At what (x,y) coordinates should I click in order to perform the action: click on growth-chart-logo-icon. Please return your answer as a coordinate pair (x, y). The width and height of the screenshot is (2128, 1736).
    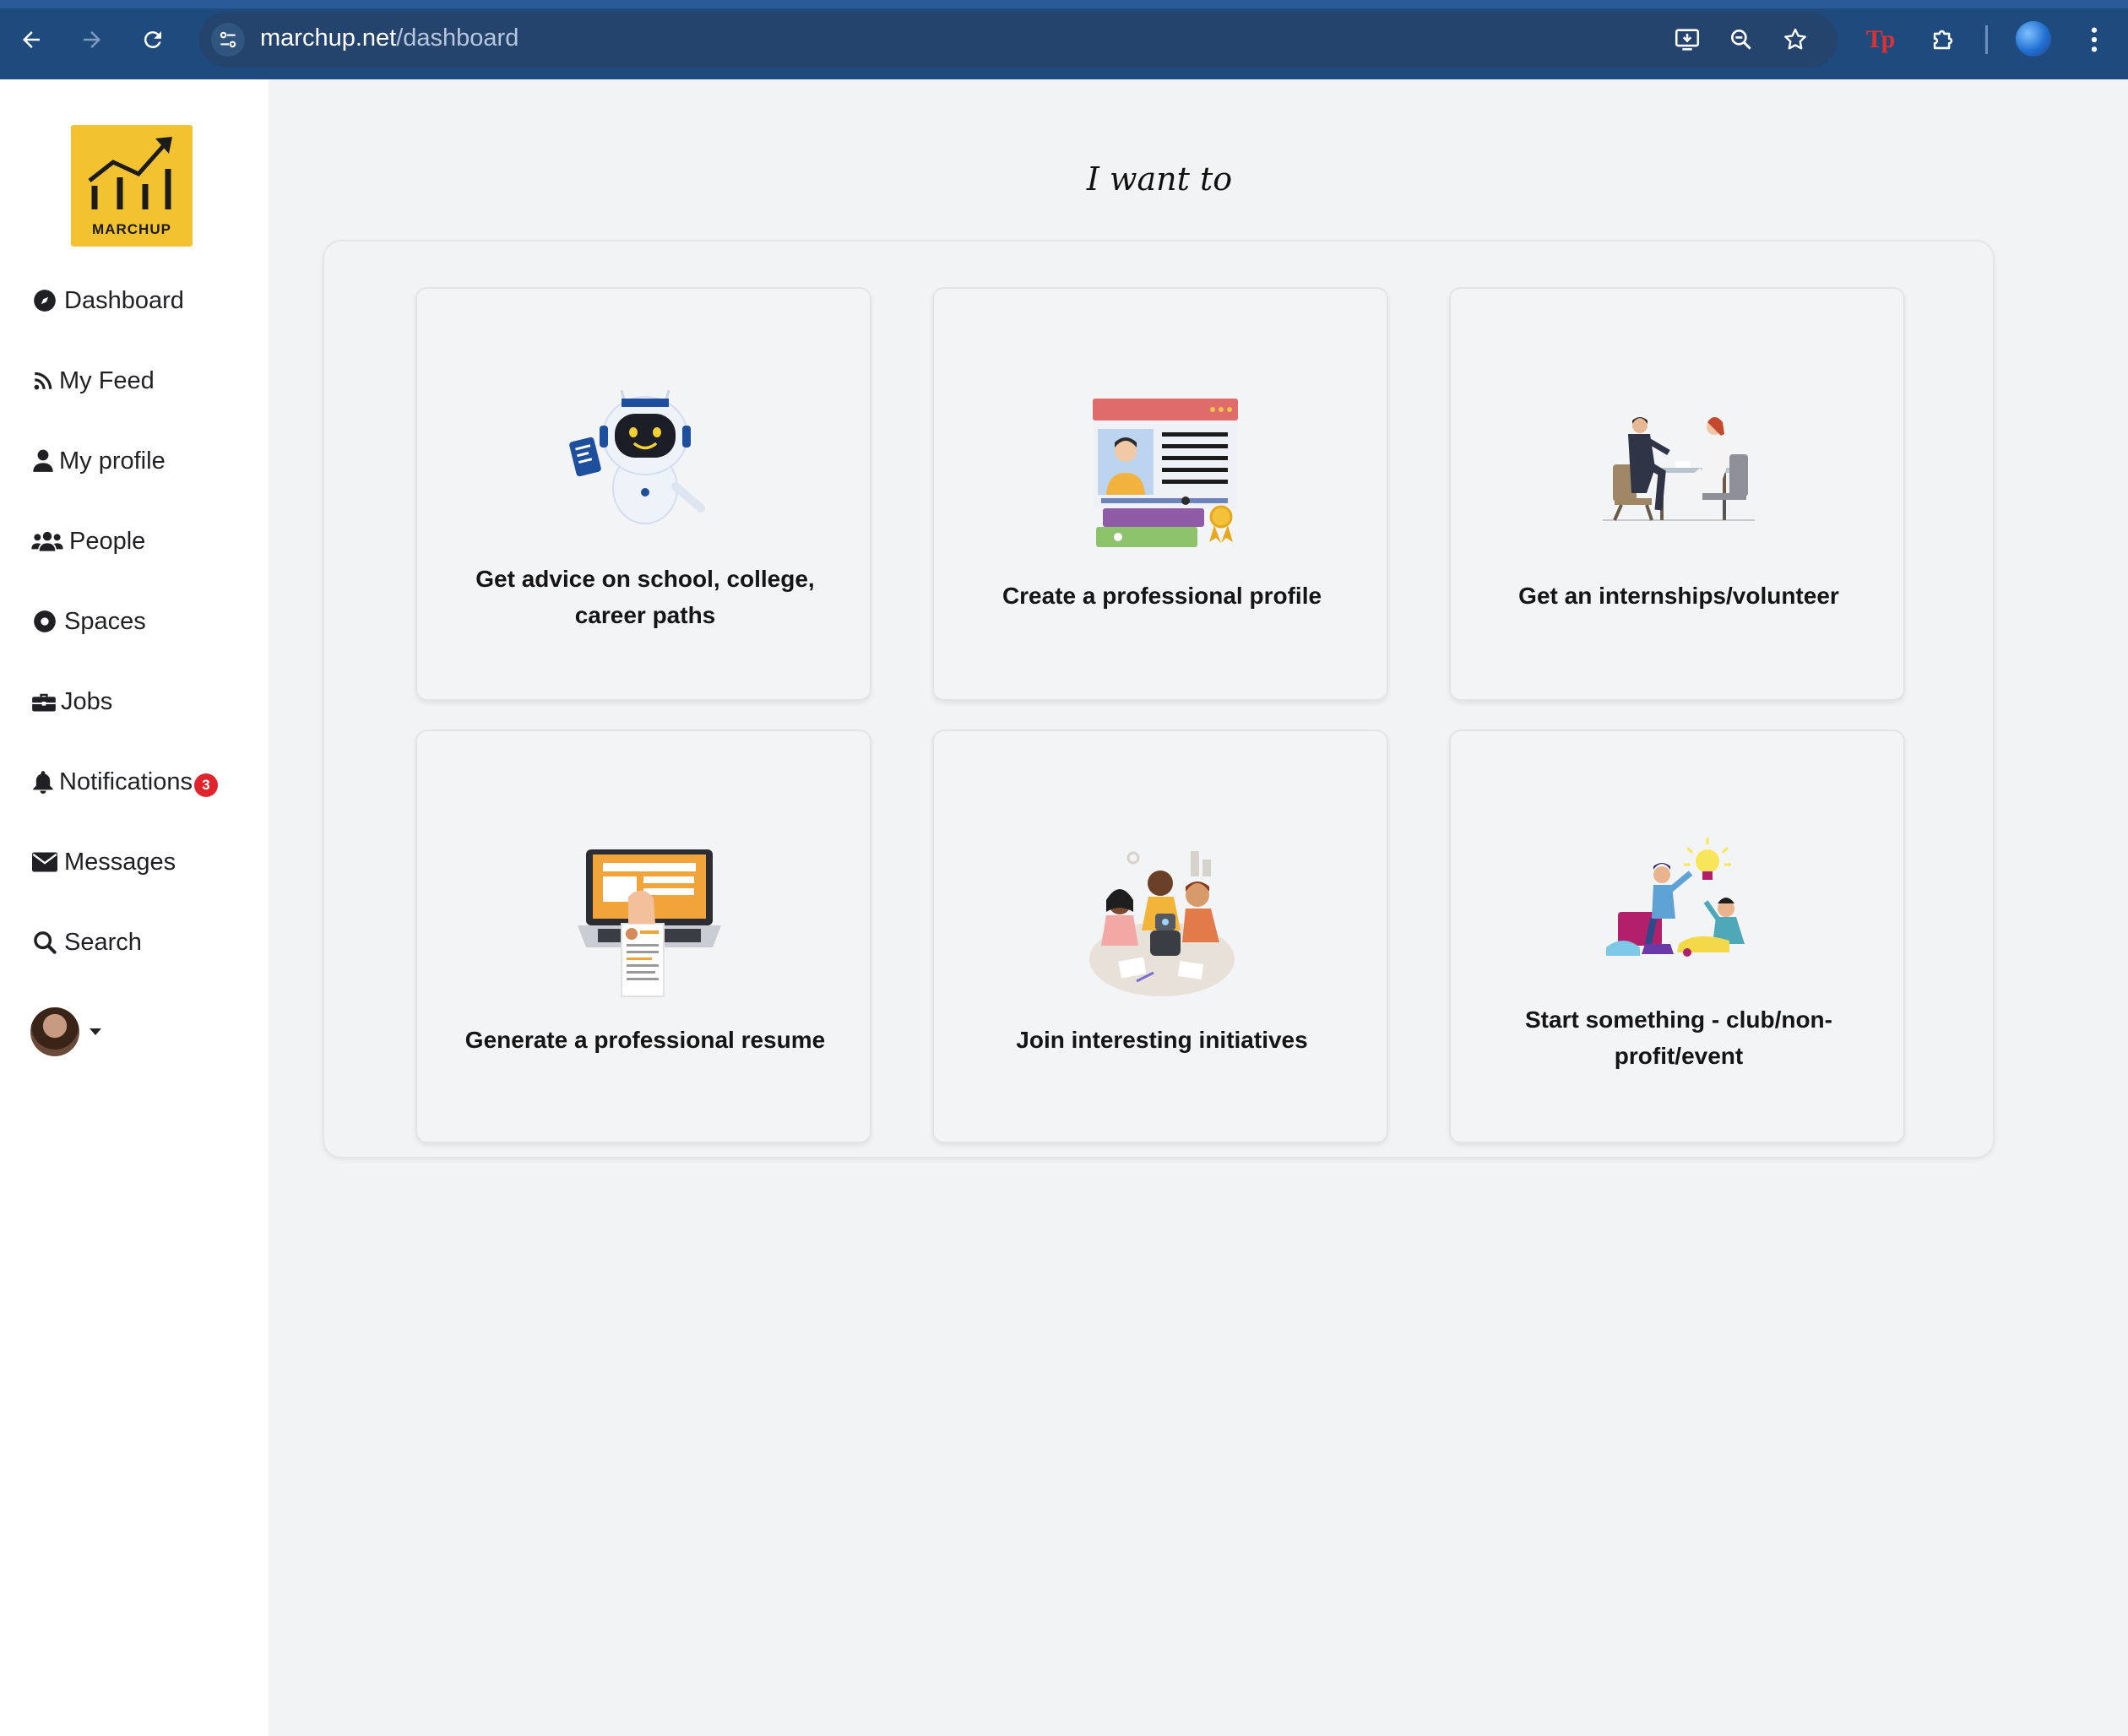
    Looking at the image, I should click on (130, 173).